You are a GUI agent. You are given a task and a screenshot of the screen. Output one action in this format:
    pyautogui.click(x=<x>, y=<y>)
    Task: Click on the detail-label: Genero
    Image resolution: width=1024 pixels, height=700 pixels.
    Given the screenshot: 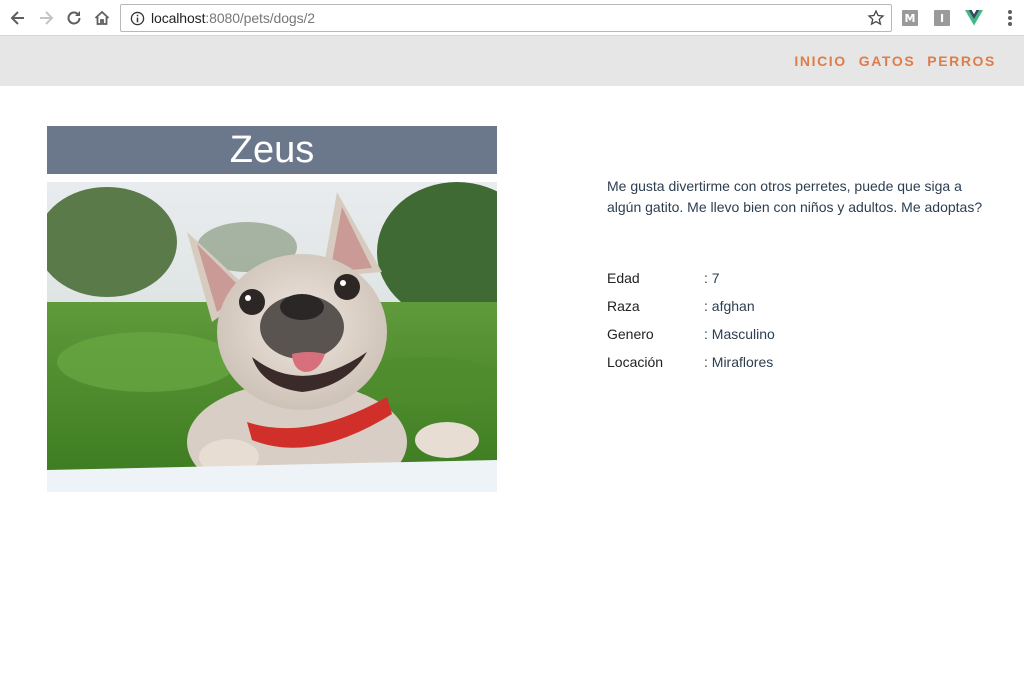 What is the action you would take?
    pyautogui.click(x=630, y=334)
    